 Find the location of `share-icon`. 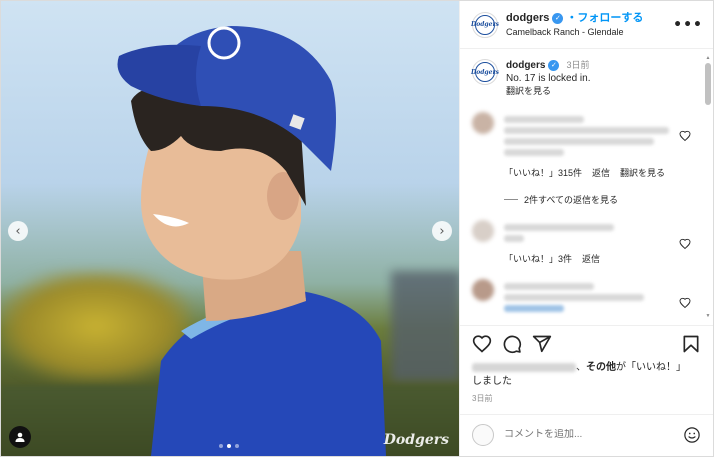

share-icon is located at coordinates (542, 343).